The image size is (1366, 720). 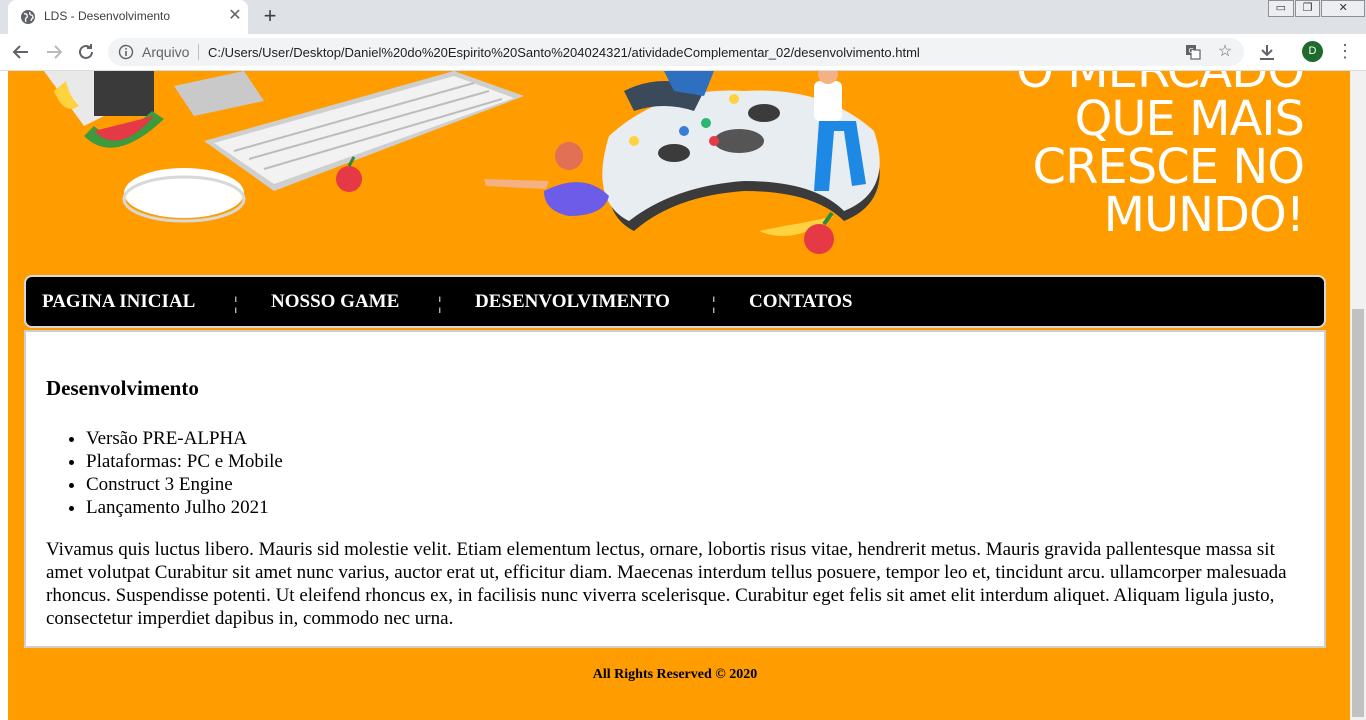 I want to click on tab-strip: LDS - Desenvolvimento ✕ + ▭ ❐ ✕, so click(x=683, y=17).